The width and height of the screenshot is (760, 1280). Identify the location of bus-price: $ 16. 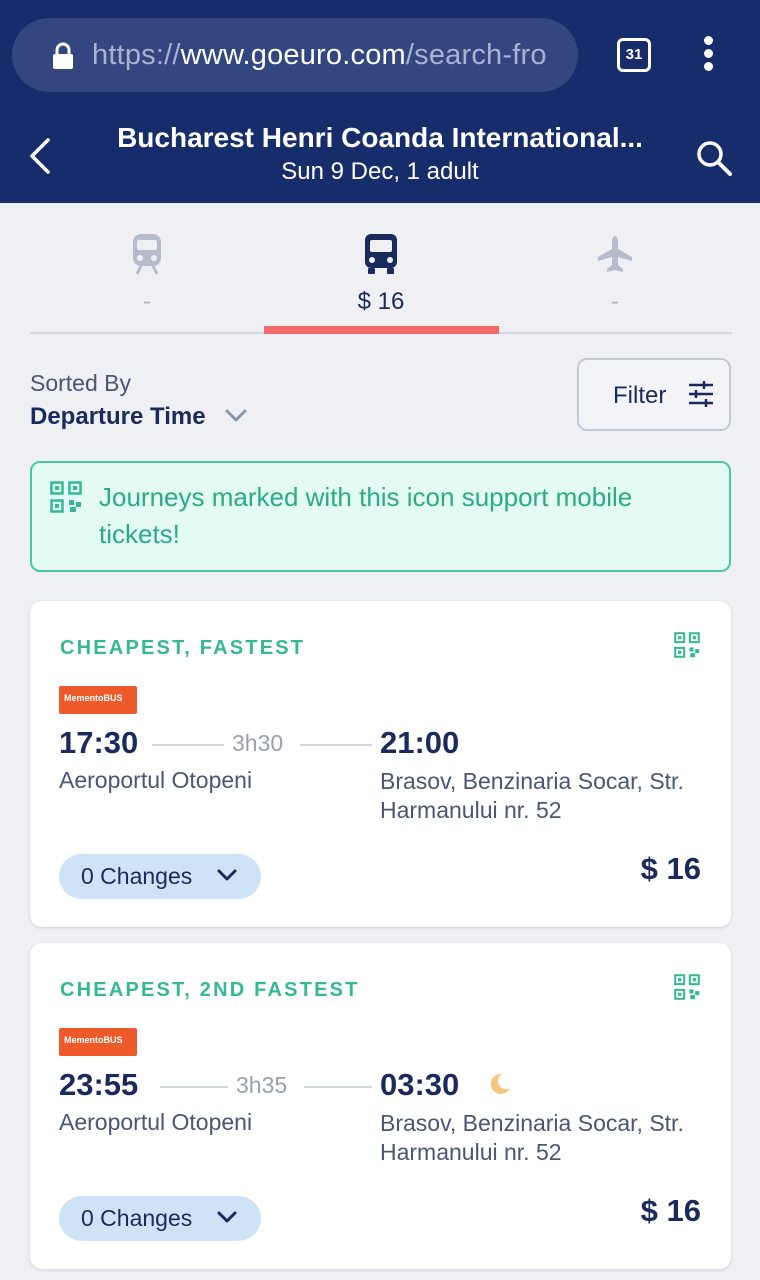
(381, 301).